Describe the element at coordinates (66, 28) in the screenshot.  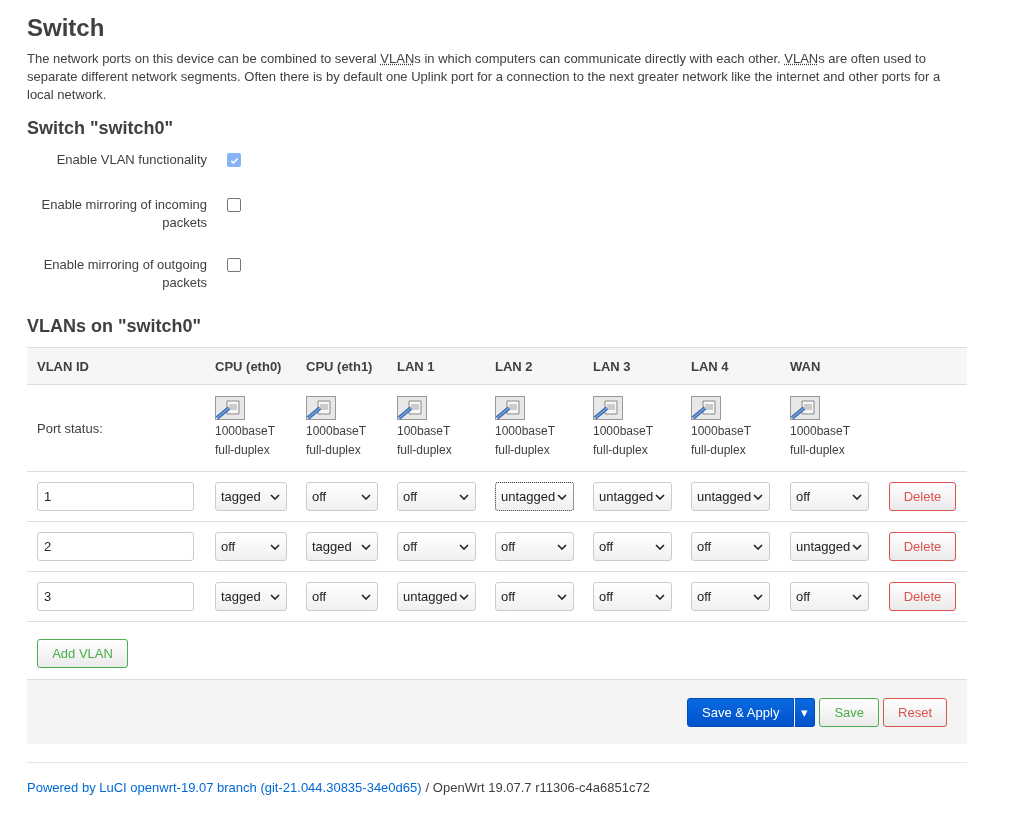
I see `page-title: Switch` at that location.